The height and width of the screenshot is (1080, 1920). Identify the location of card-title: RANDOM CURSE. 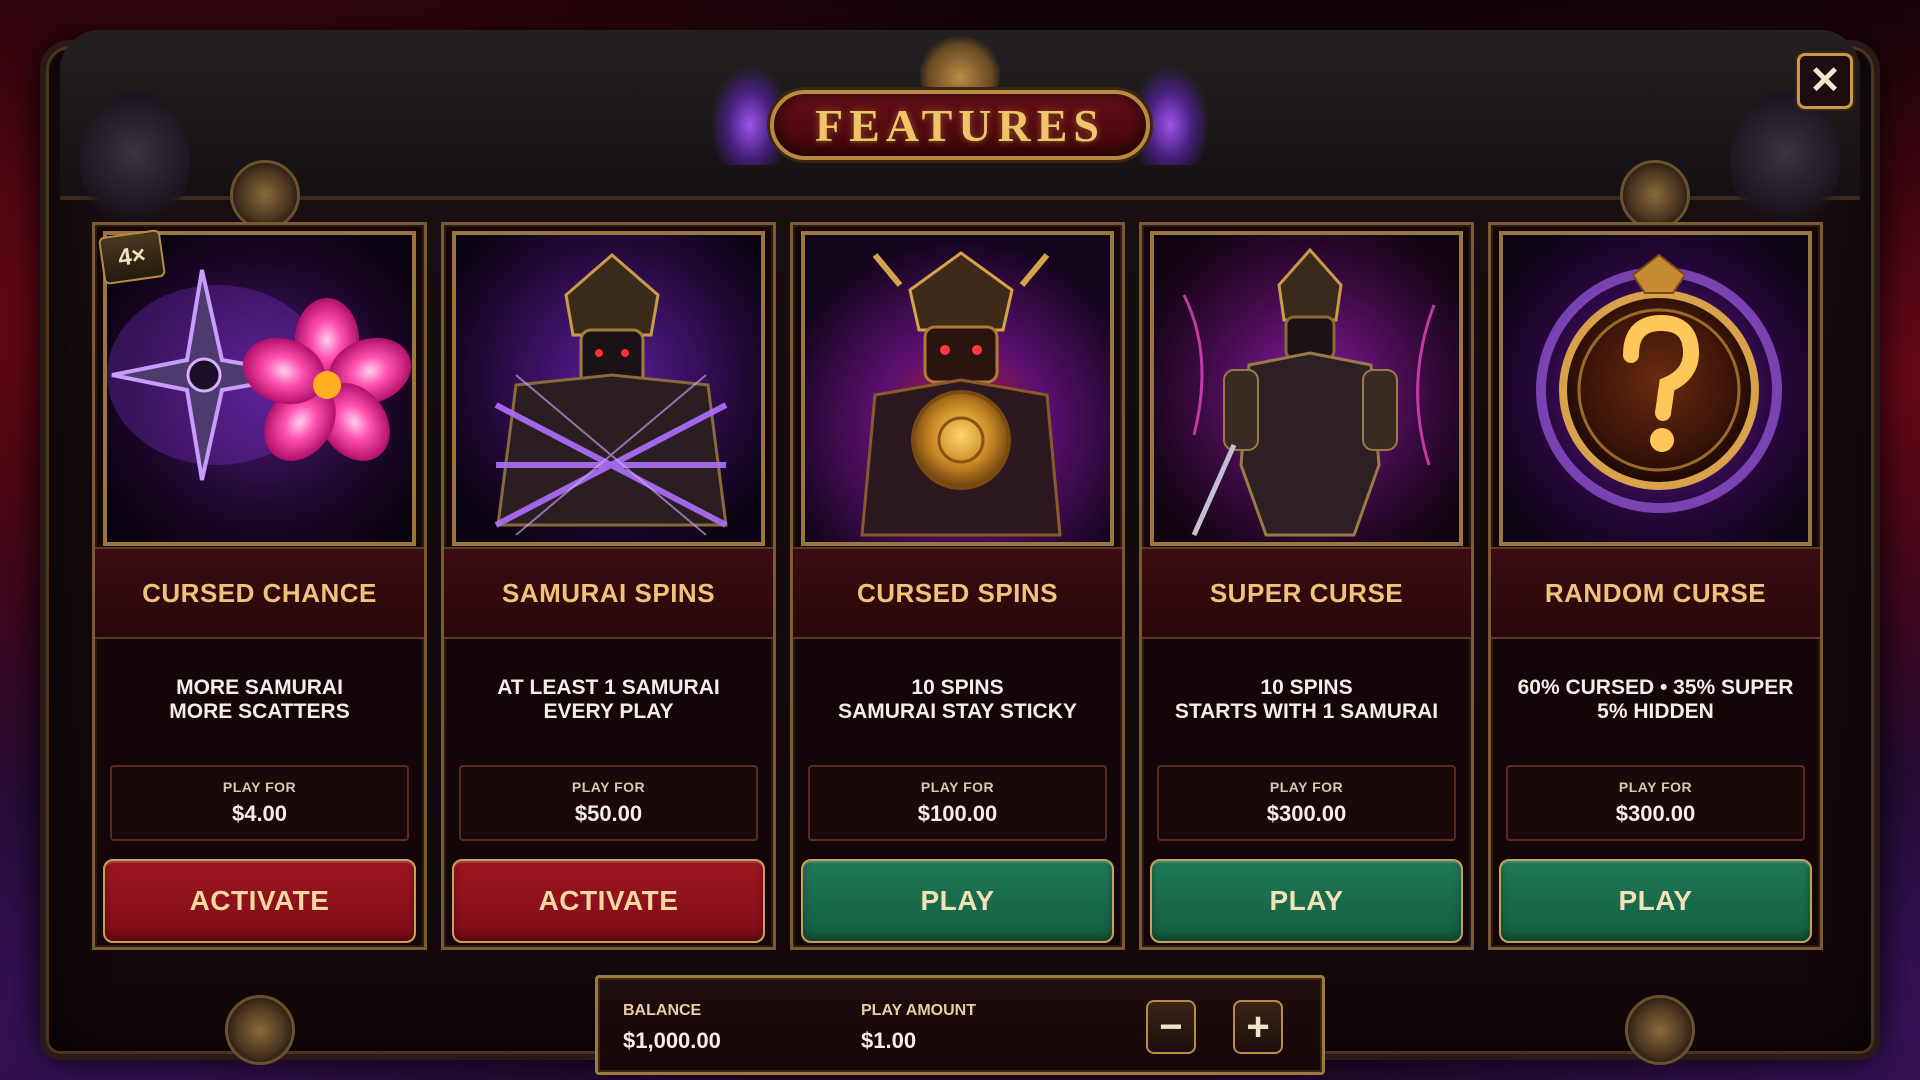
(1655, 592).